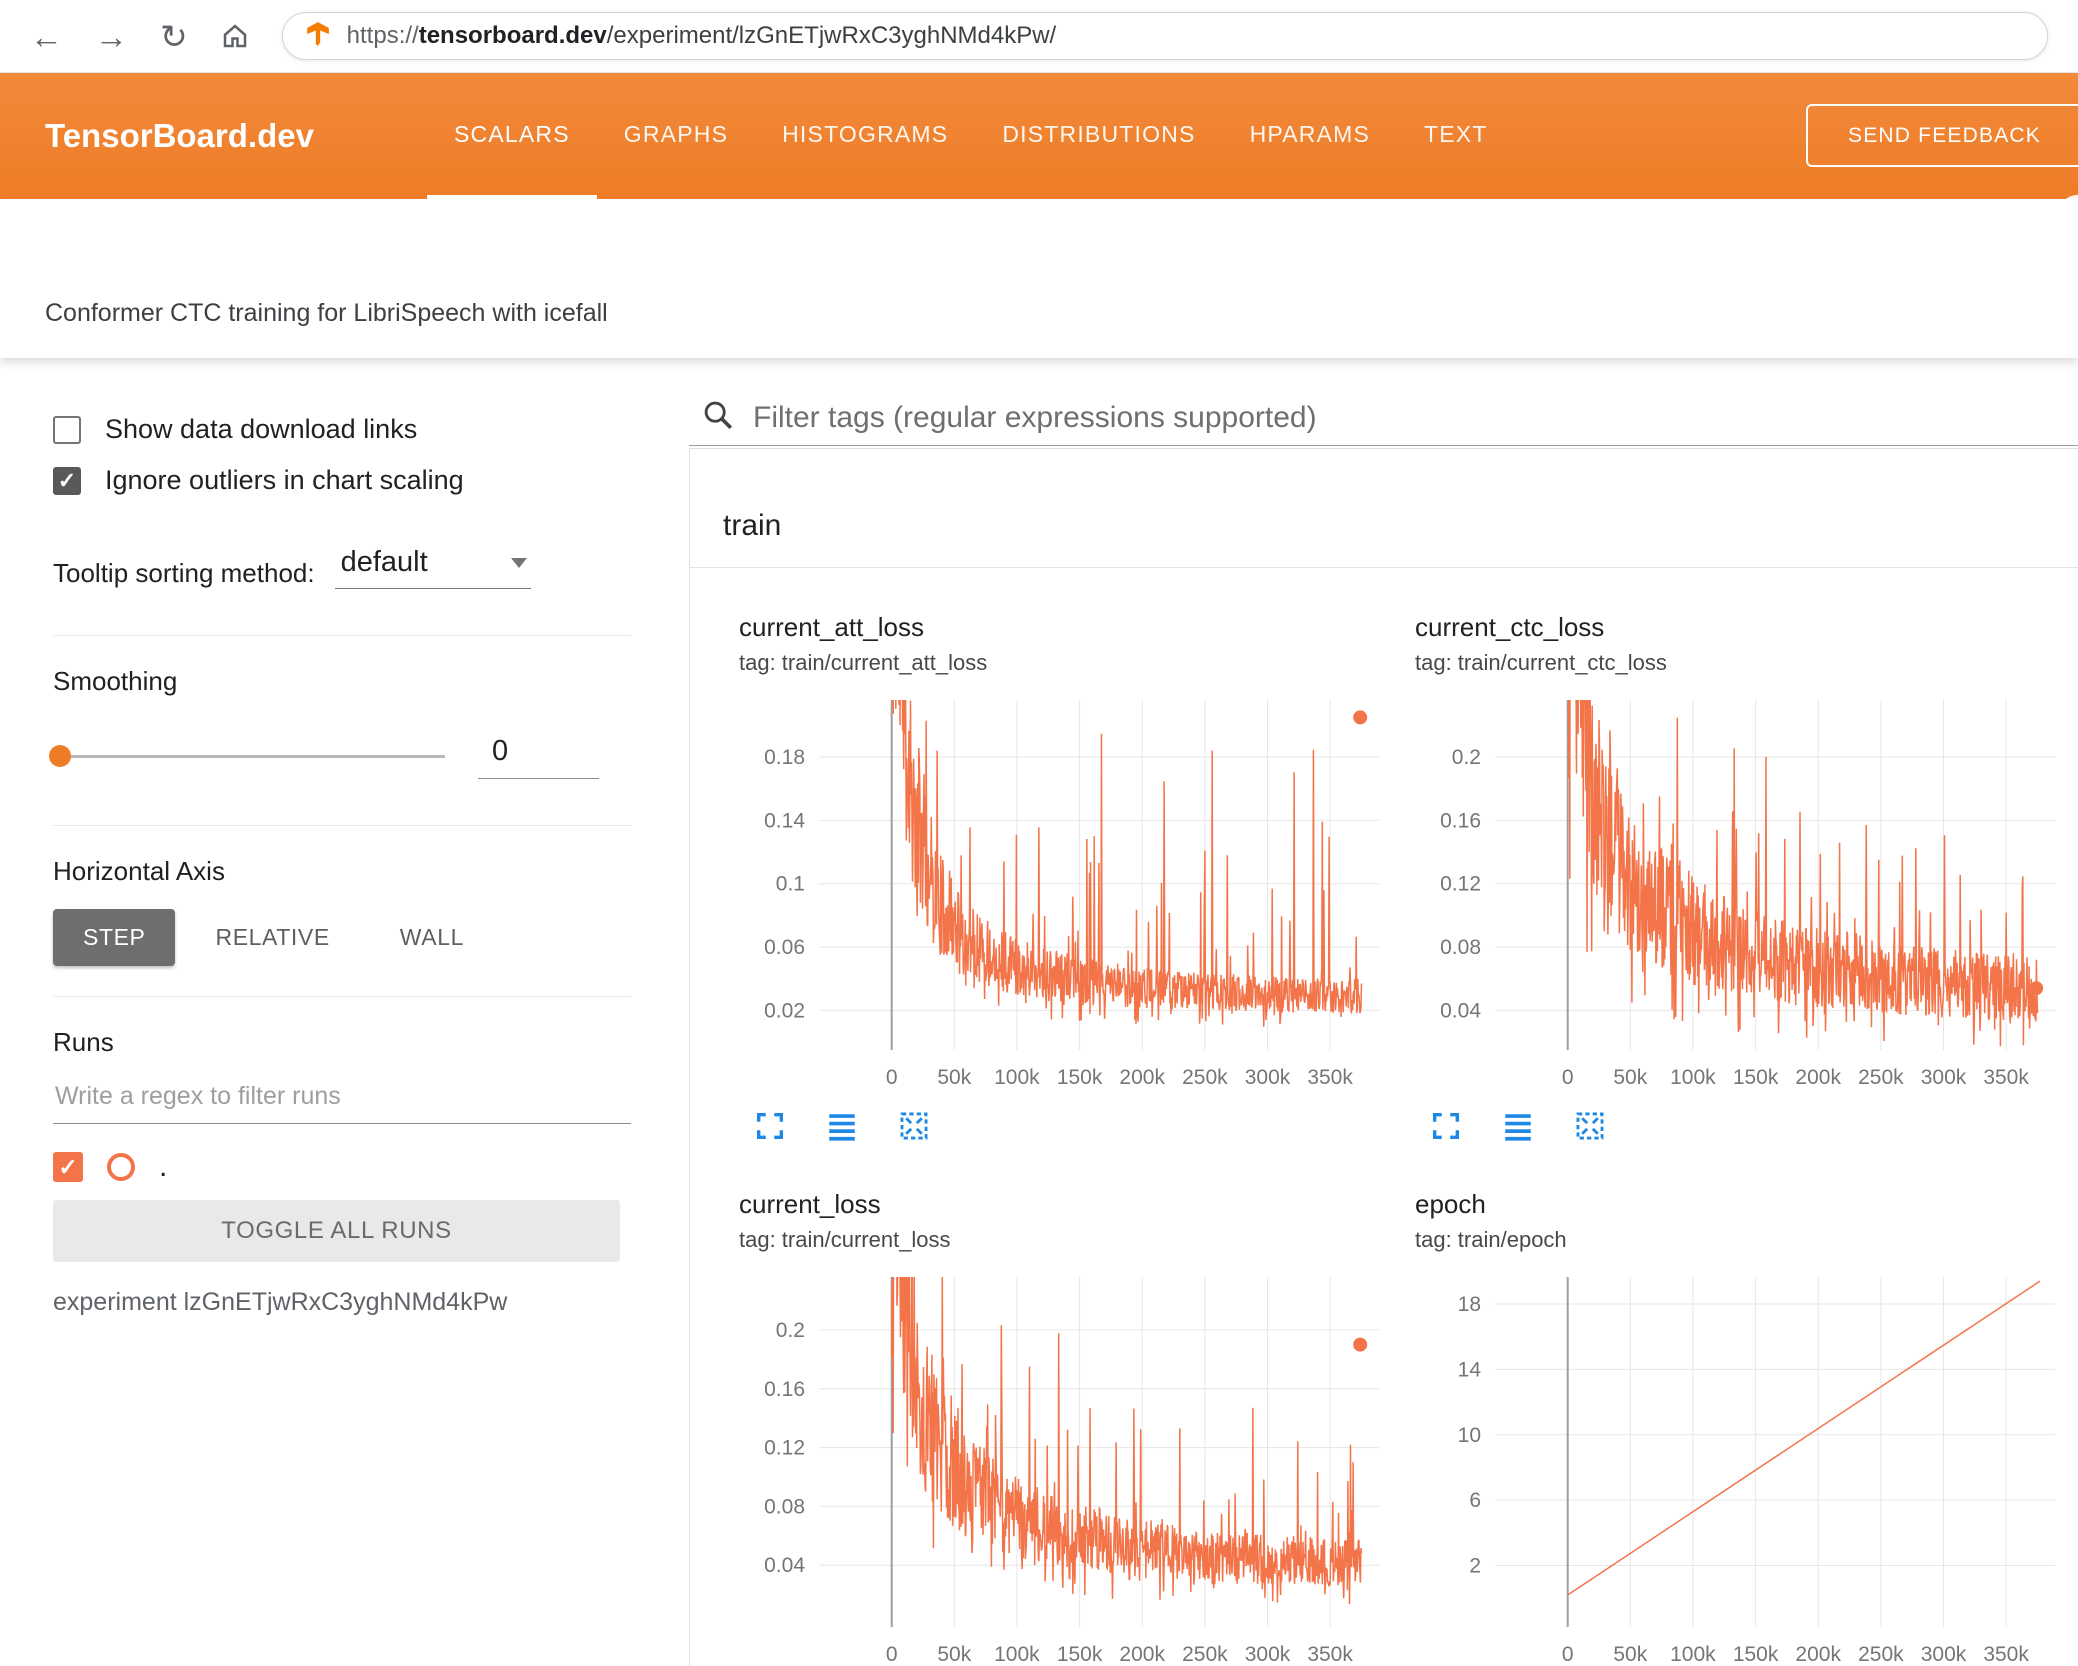 The height and width of the screenshot is (1666, 2078). What do you see at coordinates (1384, 496) in the screenshot?
I see `section-title: train` at bounding box center [1384, 496].